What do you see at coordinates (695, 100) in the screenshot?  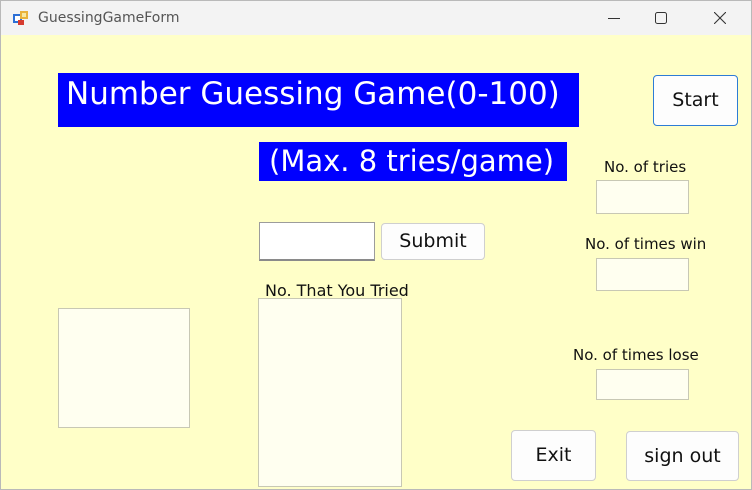 I see `start-button: Start` at bounding box center [695, 100].